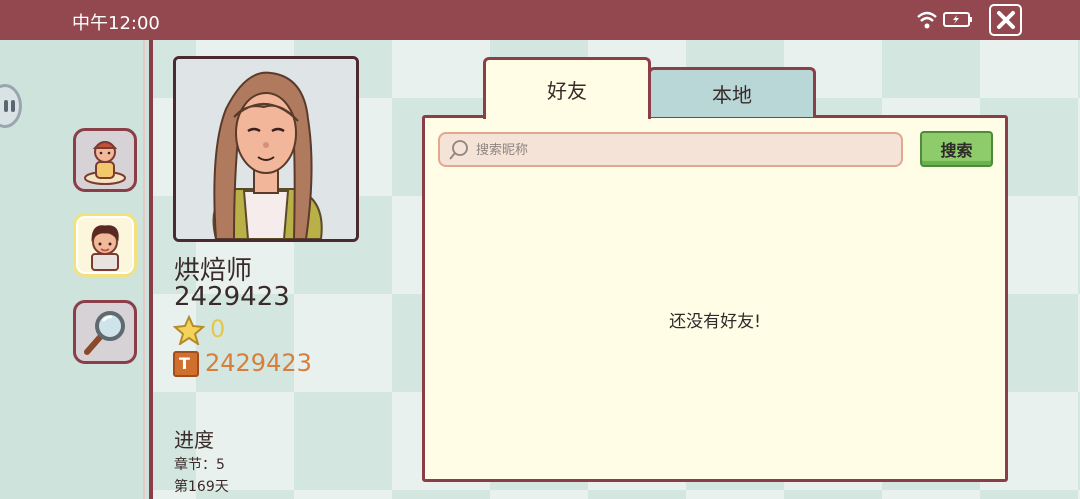 The width and height of the screenshot is (1080, 499). I want to click on search-box, so click(670, 149).